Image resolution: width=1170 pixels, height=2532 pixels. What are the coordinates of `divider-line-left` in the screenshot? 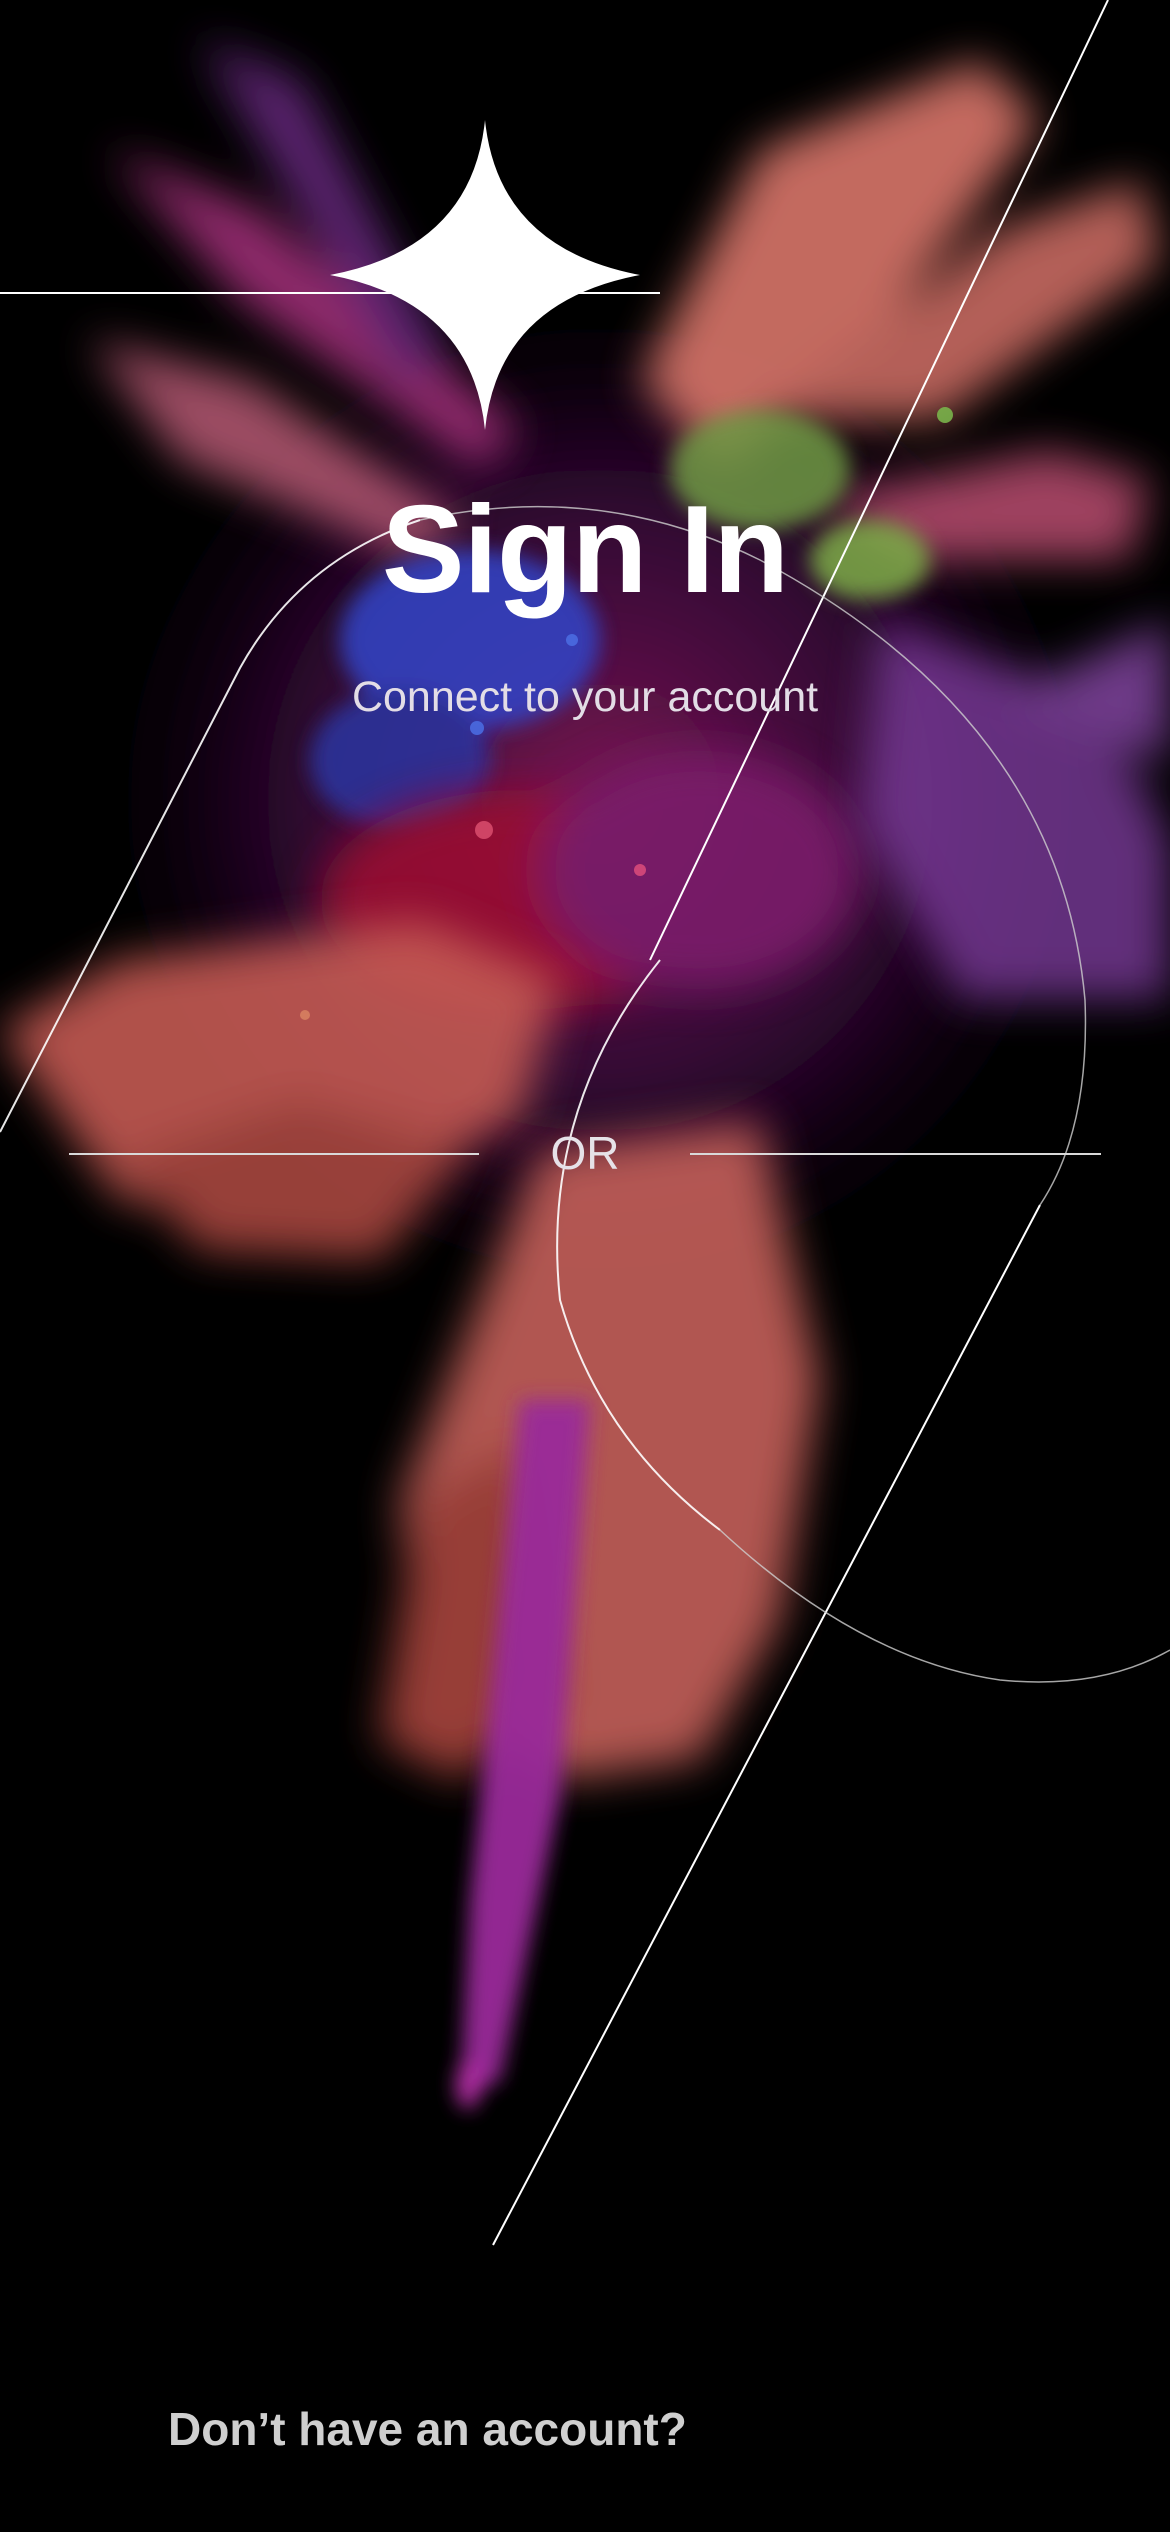 It's located at (274, 1154).